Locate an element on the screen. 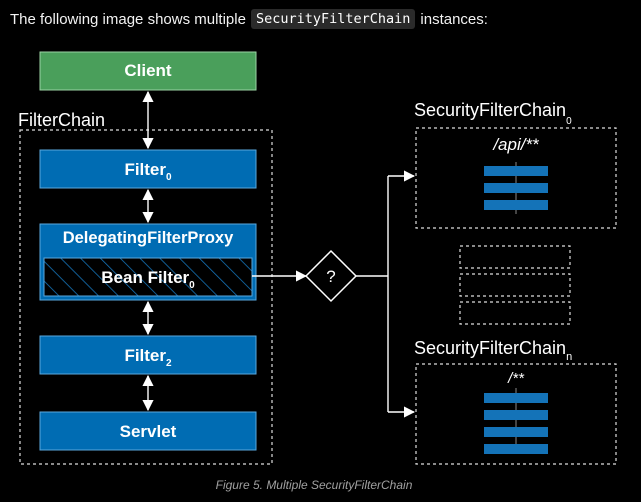 The width and height of the screenshot is (641, 502). security-filter-chainN-title: SecurityFilterChainn is located at coordinates (493, 350).